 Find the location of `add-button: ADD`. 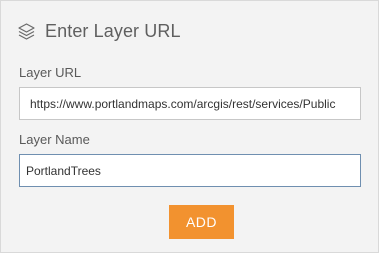

add-button: ADD is located at coordinates (201, 222).